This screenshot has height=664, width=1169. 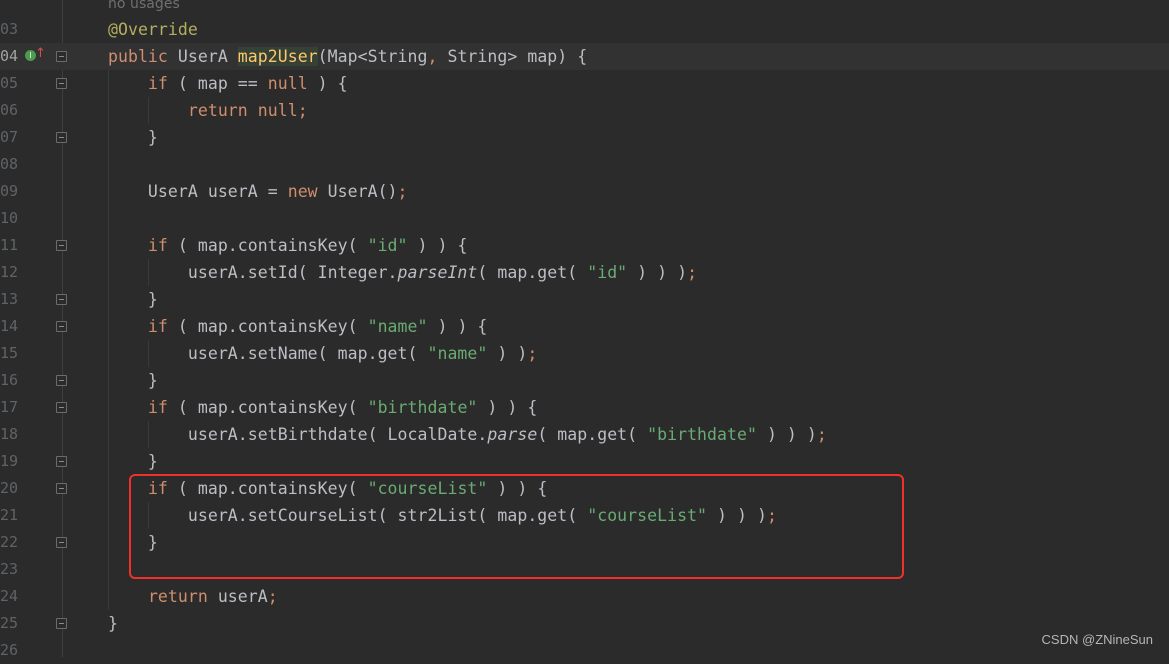 What do you see at coordinates (9, 515) in the screenshot?
I see `line-number: 21` at bounding box center [9, 515].